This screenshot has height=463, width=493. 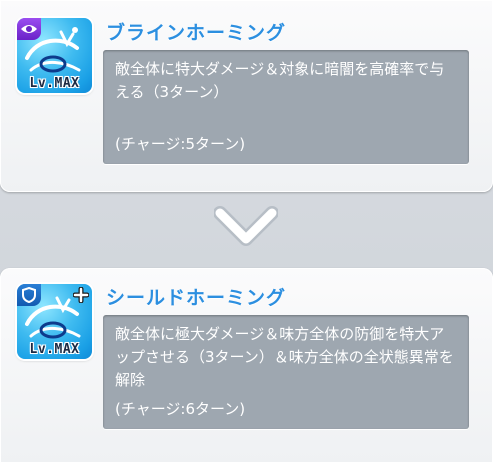 What do you see at coordinates (196, 298) in the screenshot?
I see `skill-name: シールドホーミング` at bounding box center [196, 298].